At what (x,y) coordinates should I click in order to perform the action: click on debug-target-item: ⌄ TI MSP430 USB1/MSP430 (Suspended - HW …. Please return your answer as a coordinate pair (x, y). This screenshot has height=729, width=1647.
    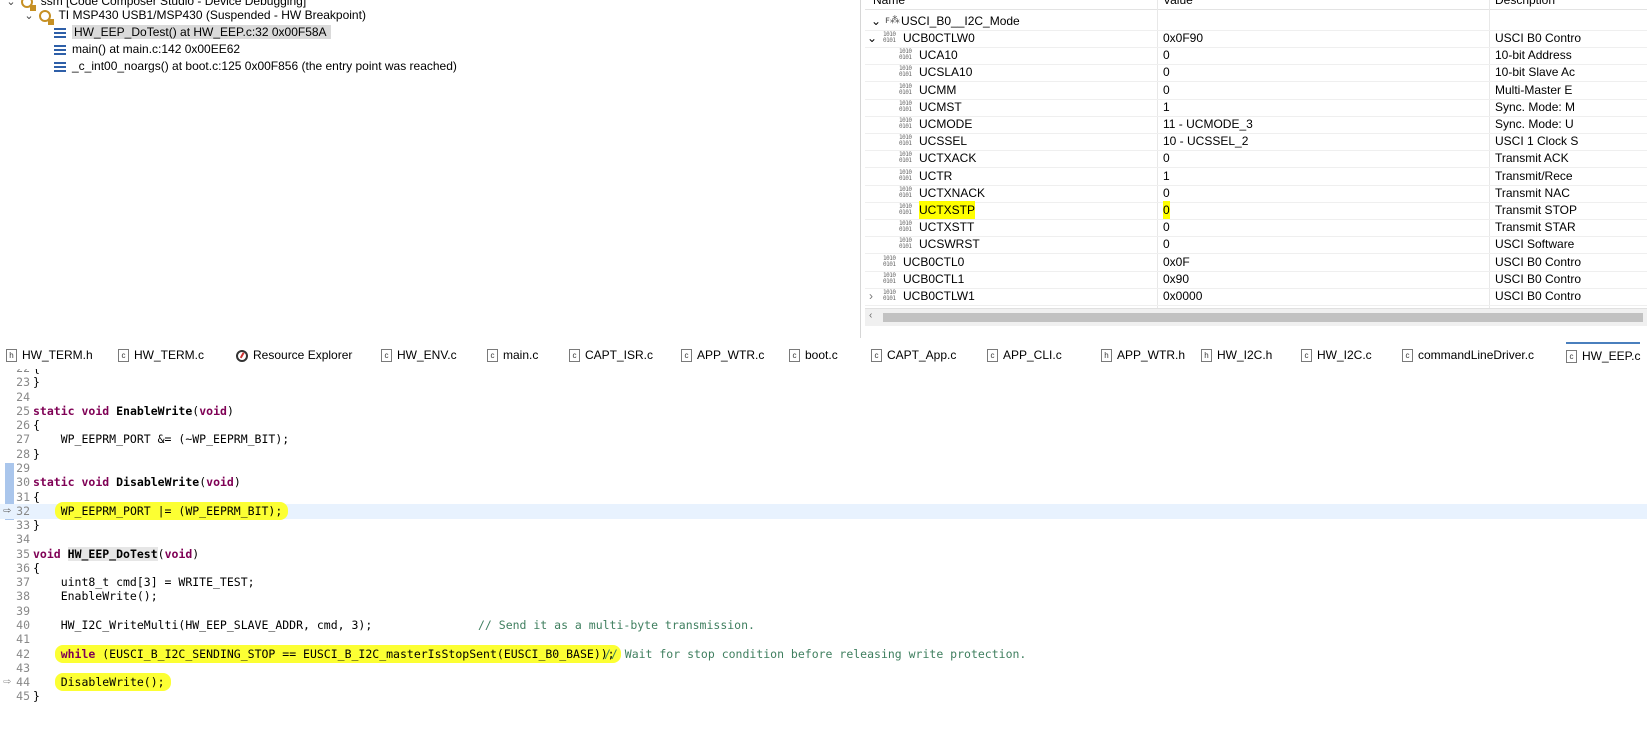
    Looking at the image, I should click on (194, 15).